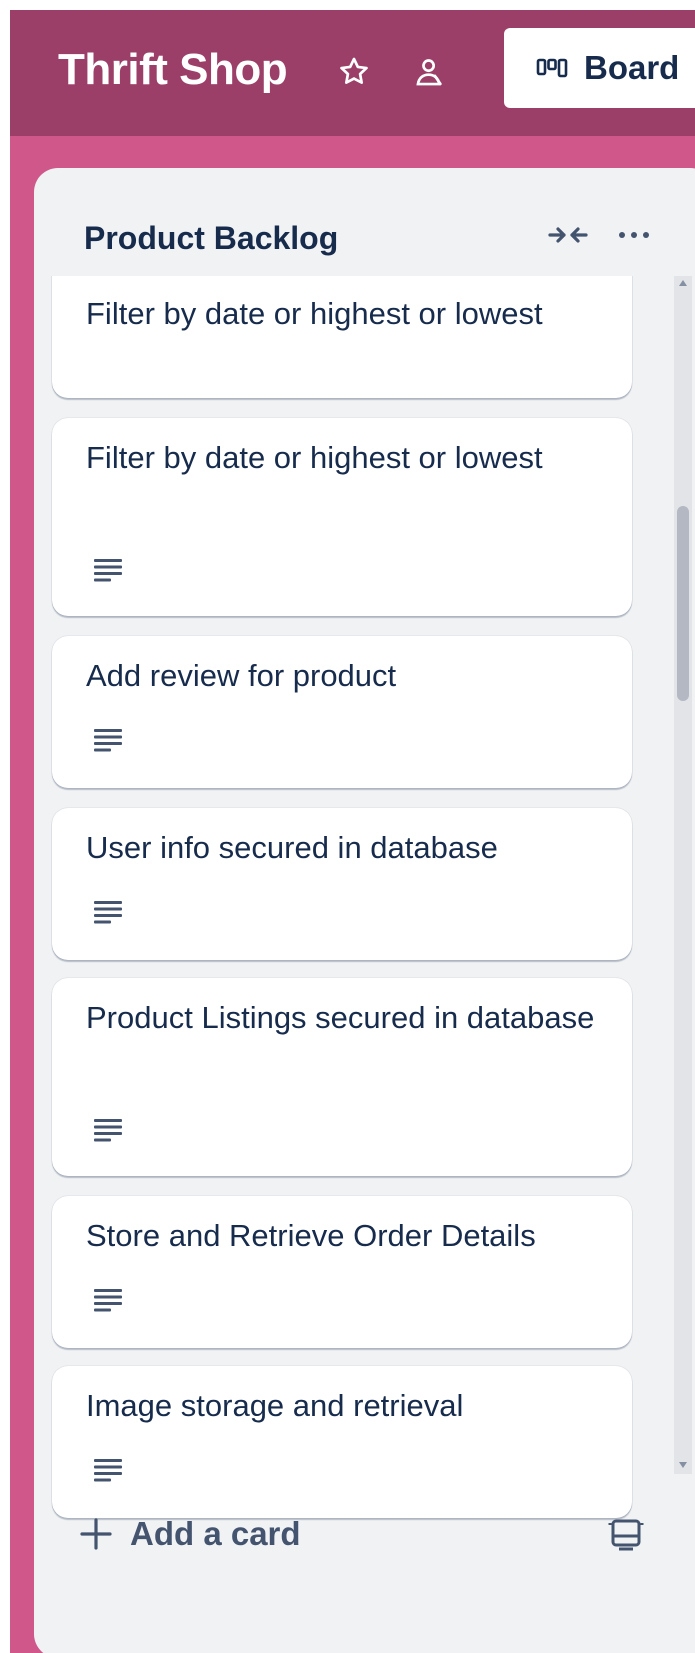 The image size is (695, 1653). Describe the element at coordinates (683, 875) in the screenshot. I see `list-scrollbar` at that location.